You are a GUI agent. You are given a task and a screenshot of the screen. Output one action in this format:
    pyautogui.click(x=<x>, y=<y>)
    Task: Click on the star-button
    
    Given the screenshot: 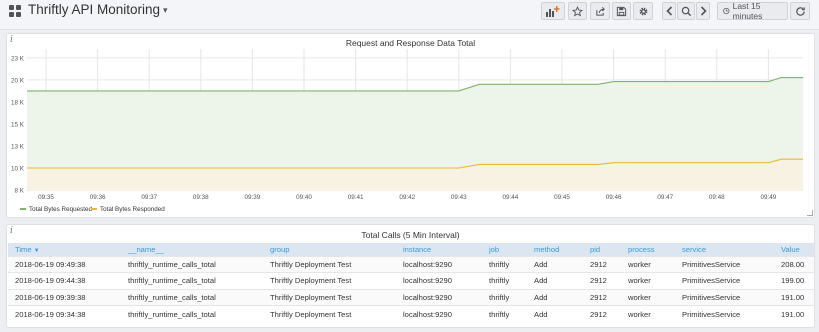 What is the action you would take?
    pyautogui.click(x=577, y=11)
    